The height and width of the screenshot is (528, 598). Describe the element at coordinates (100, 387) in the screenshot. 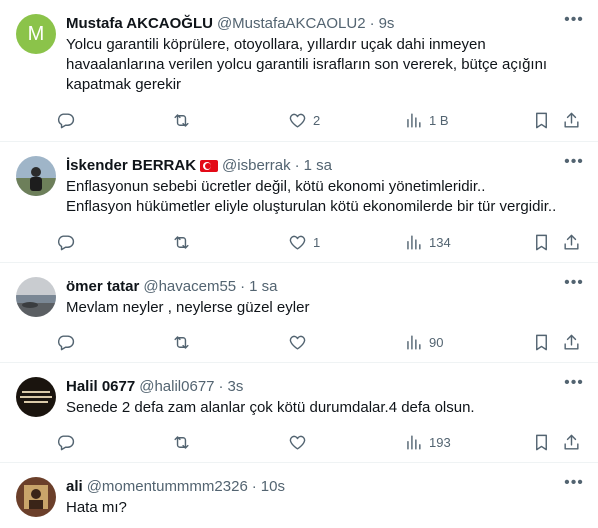

I see `author-name: Halil 0677` at that location.